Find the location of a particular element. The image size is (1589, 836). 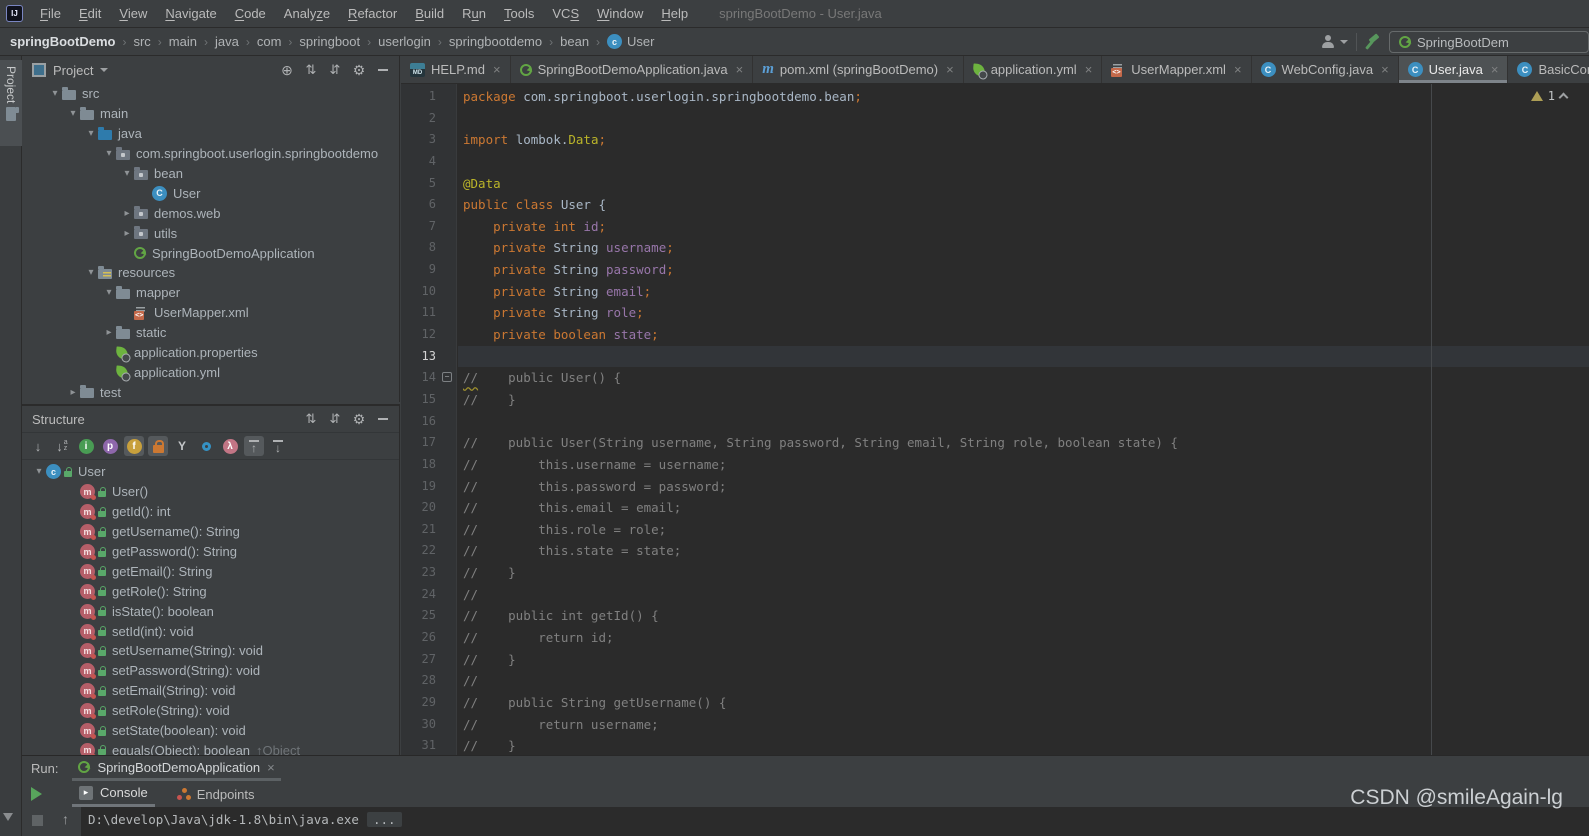

ring-icon is located at coordinates (206, 446).